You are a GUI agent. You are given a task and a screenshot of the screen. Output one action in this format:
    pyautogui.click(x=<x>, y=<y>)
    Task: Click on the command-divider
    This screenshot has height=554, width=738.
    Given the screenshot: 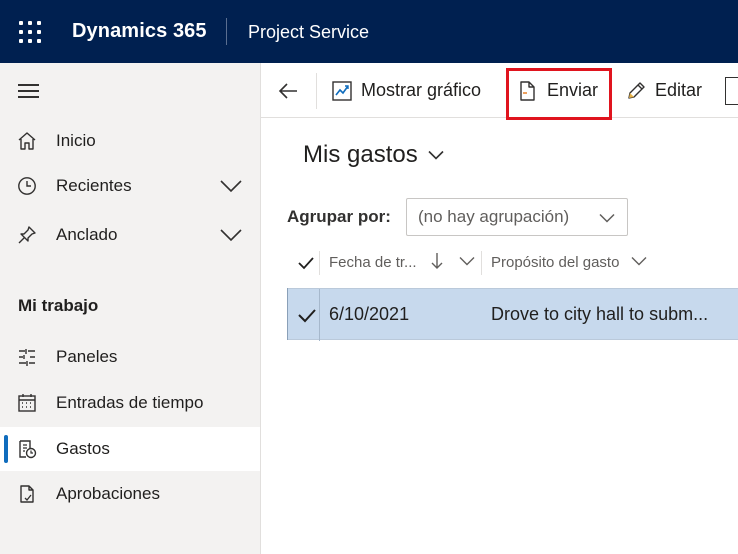 What is the action you would take?
    pyautogui.click(x=316, y=91)
    